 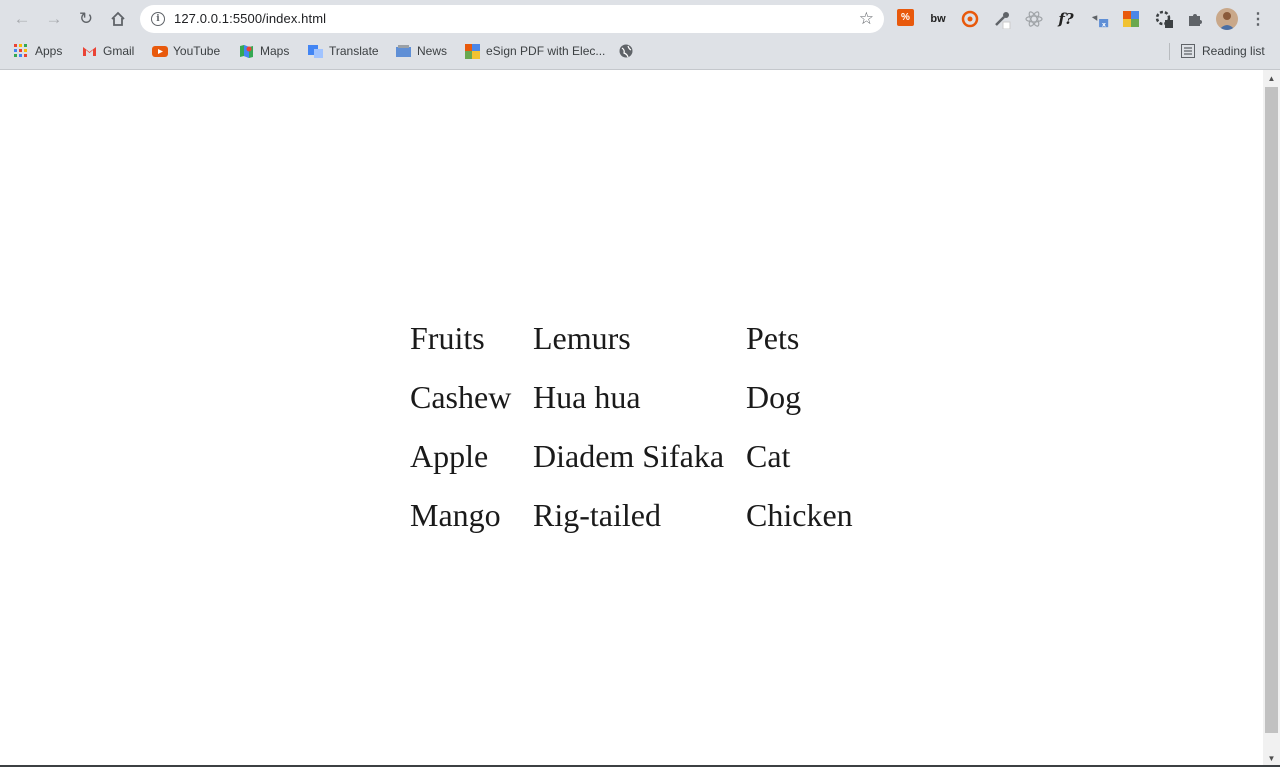 What do you see at coordinates (773, 338) in the screenshot?
I see `column-header: Pets` at bounding box center [773, 338].